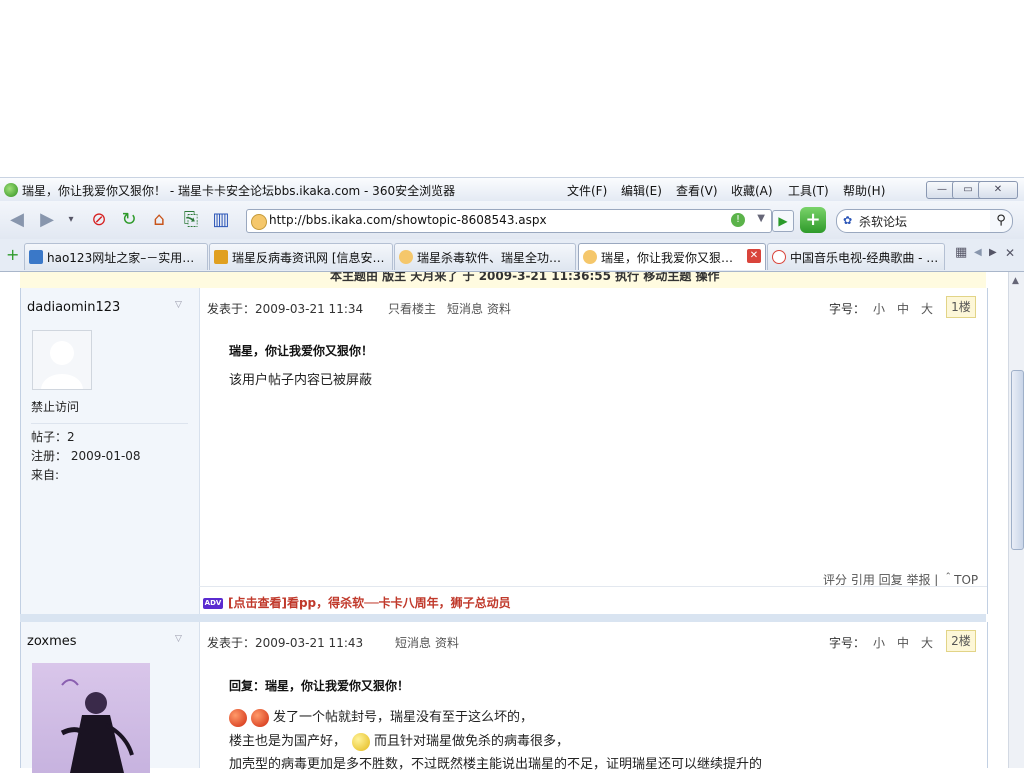  I want to click on stop-icon: ⊘, so click(99, 220).